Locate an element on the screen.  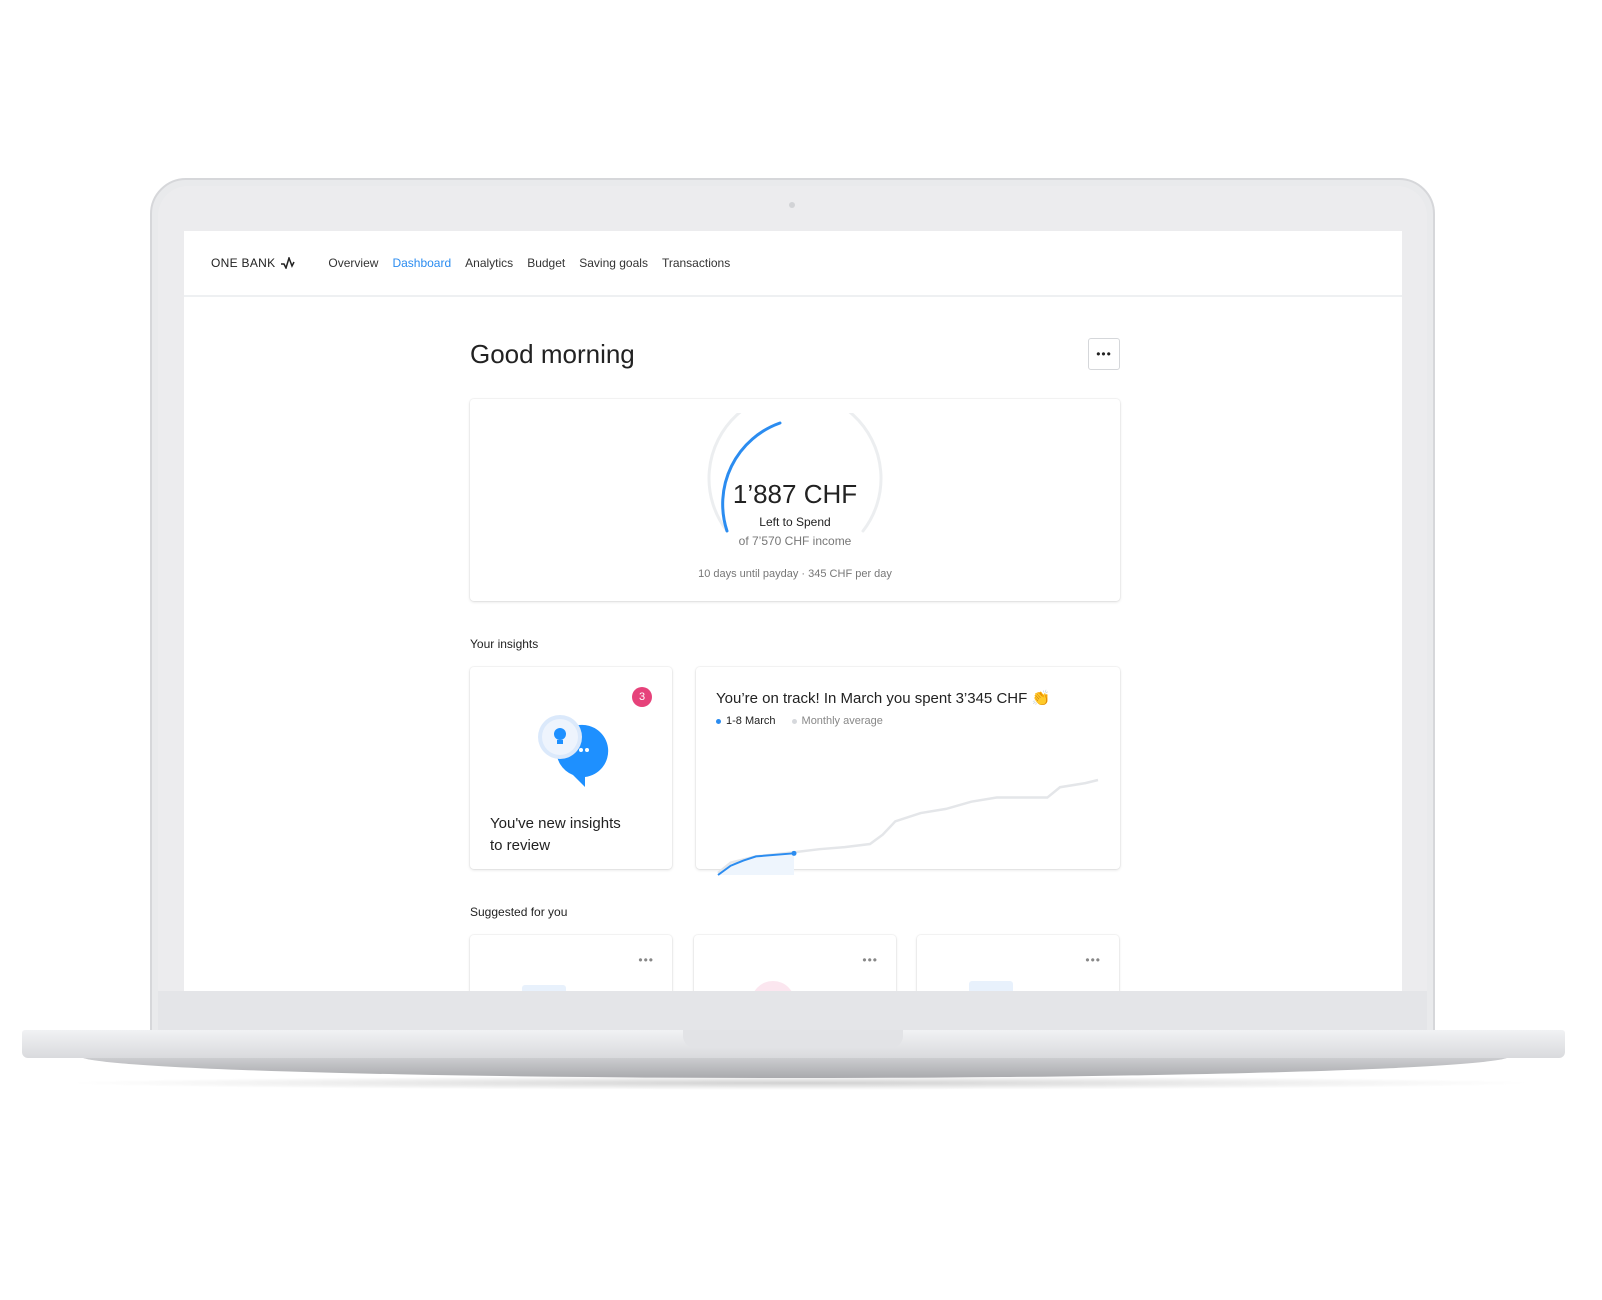
left-to-spend-amount: 1’887 CHF is located at coordinates (795, 494).